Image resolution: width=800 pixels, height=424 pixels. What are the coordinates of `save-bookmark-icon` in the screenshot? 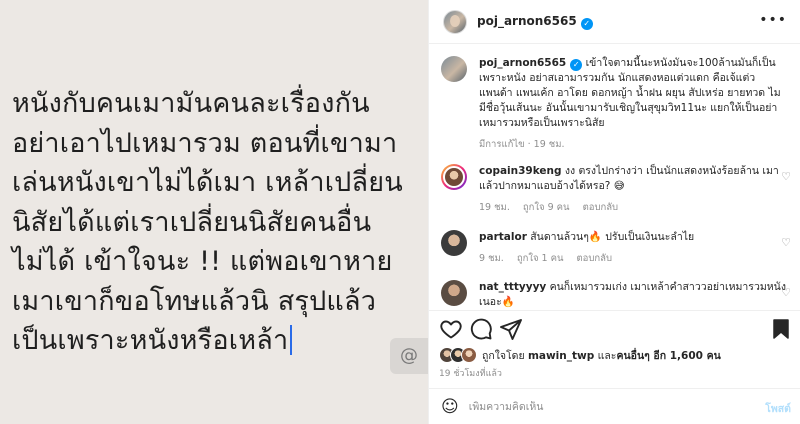 It's located at (781, 329).